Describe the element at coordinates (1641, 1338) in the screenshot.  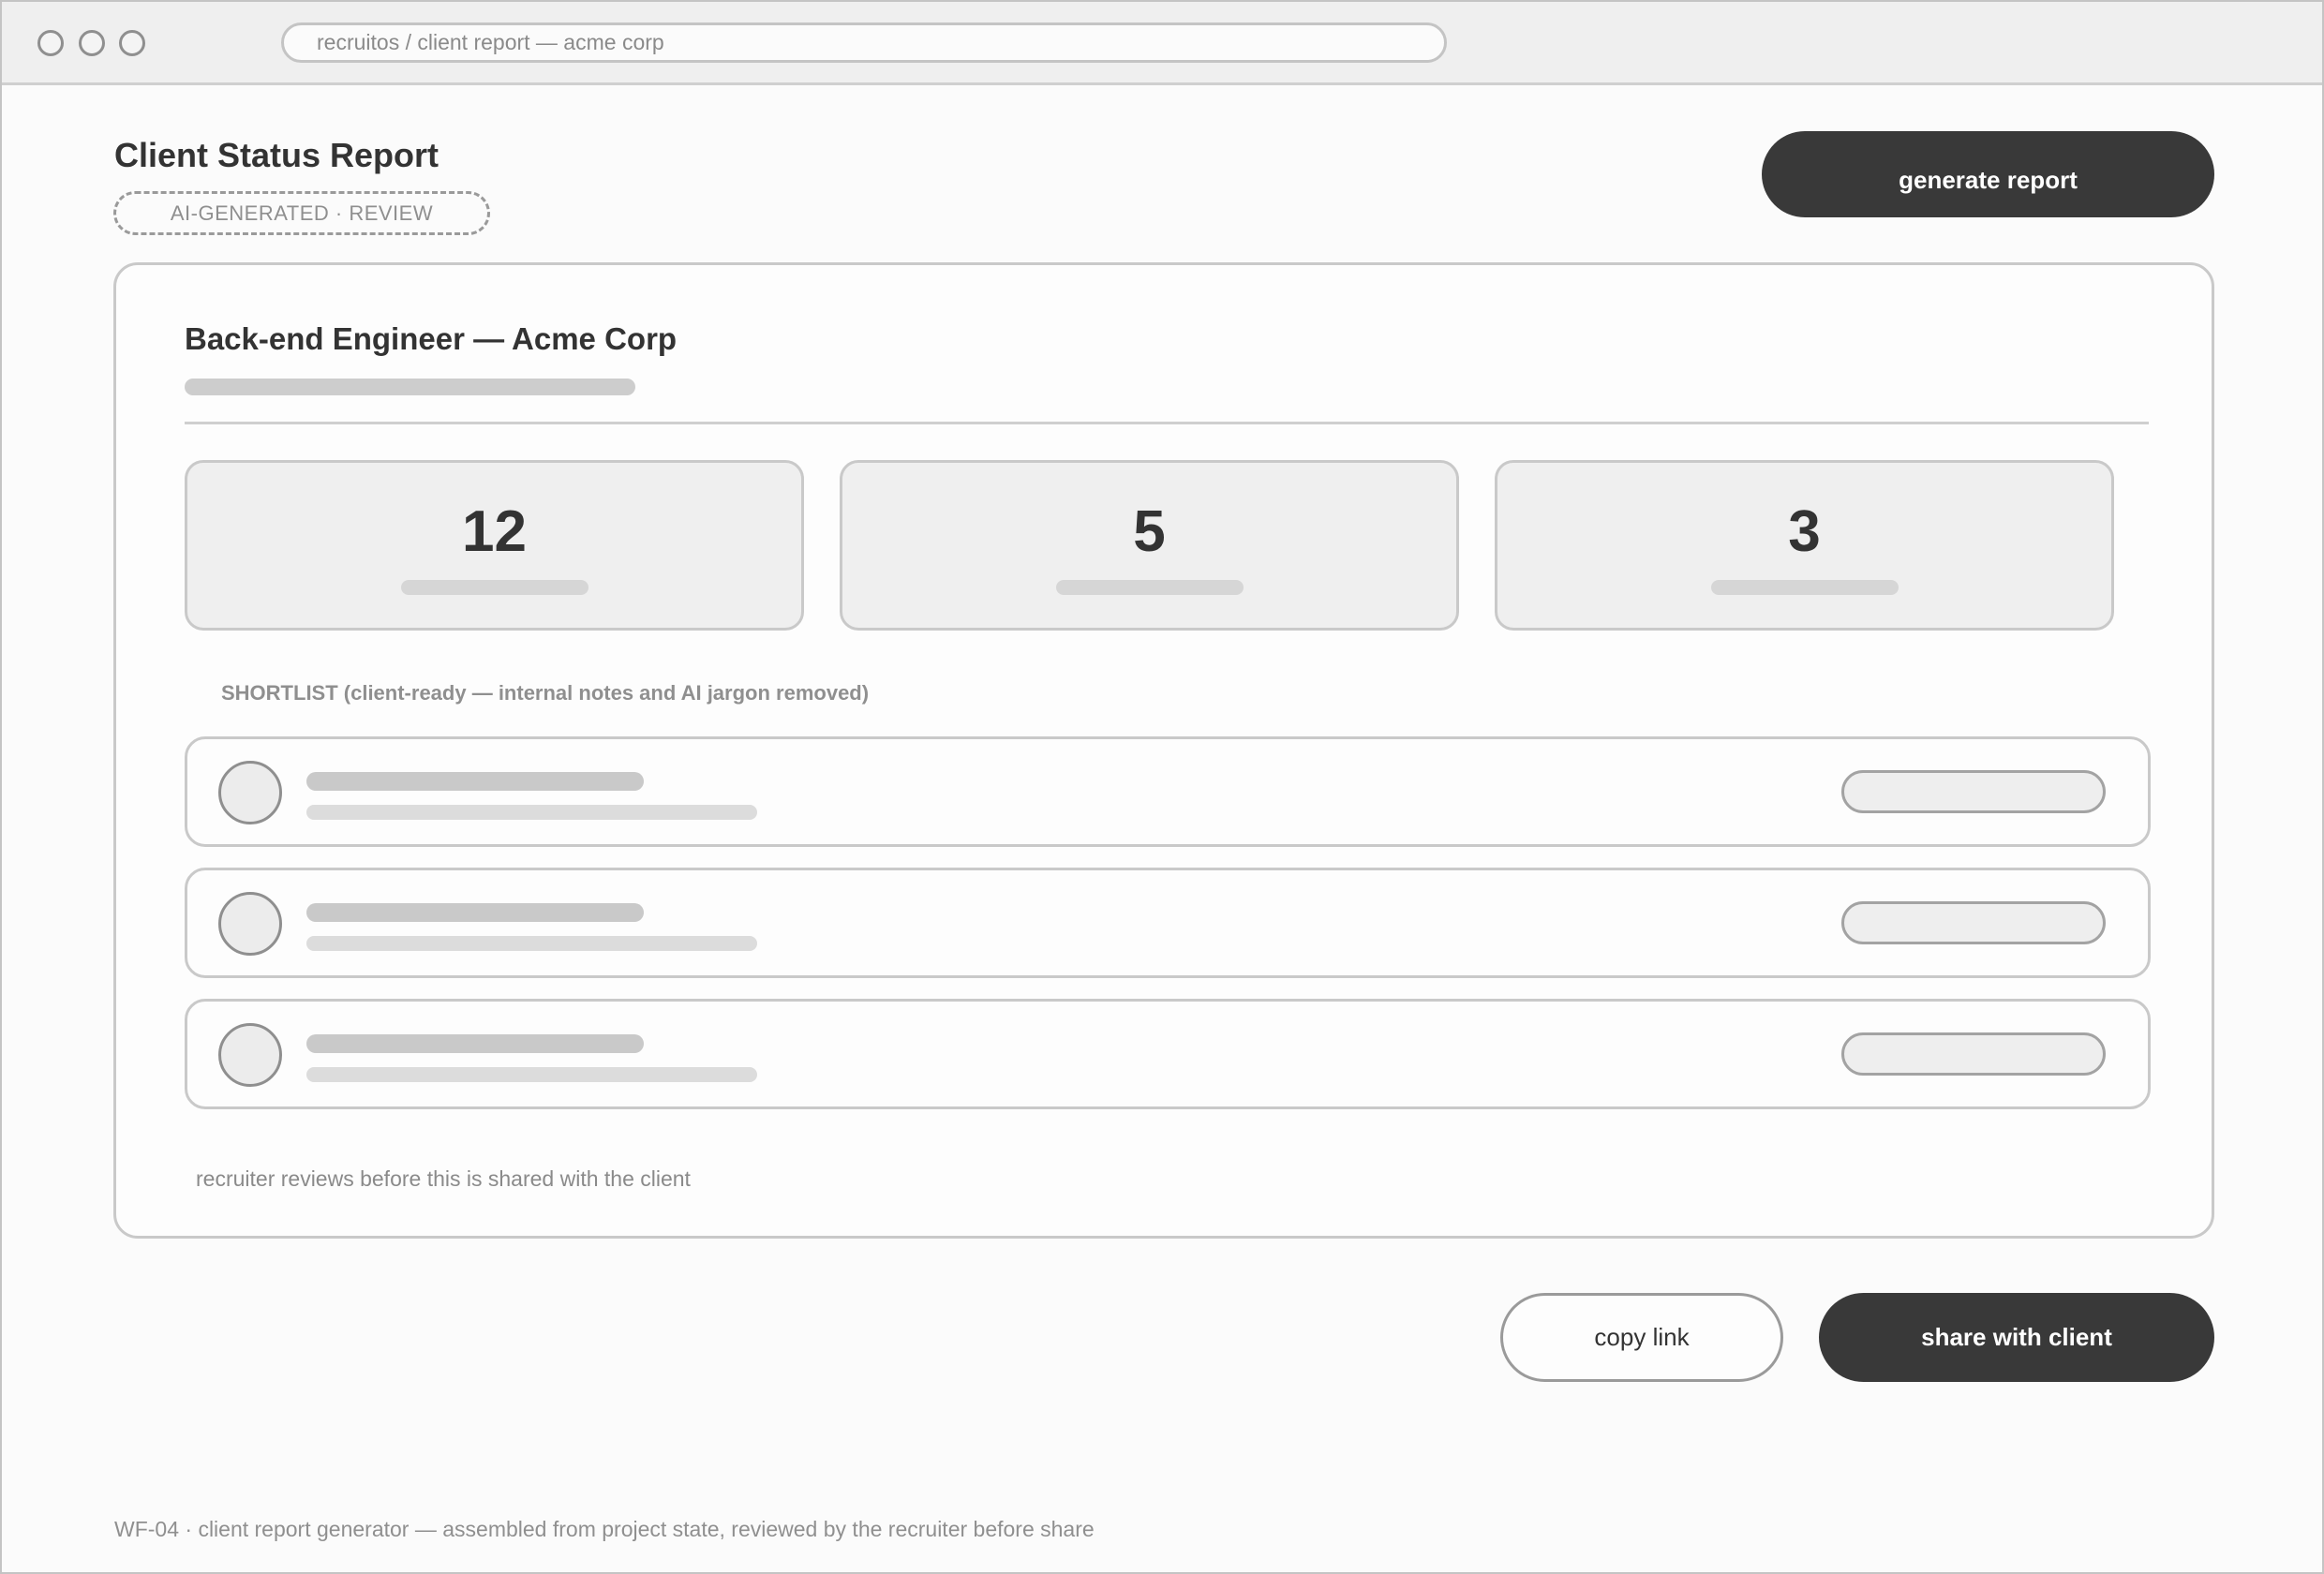
I see `copy-link-button: copy link` at that location.